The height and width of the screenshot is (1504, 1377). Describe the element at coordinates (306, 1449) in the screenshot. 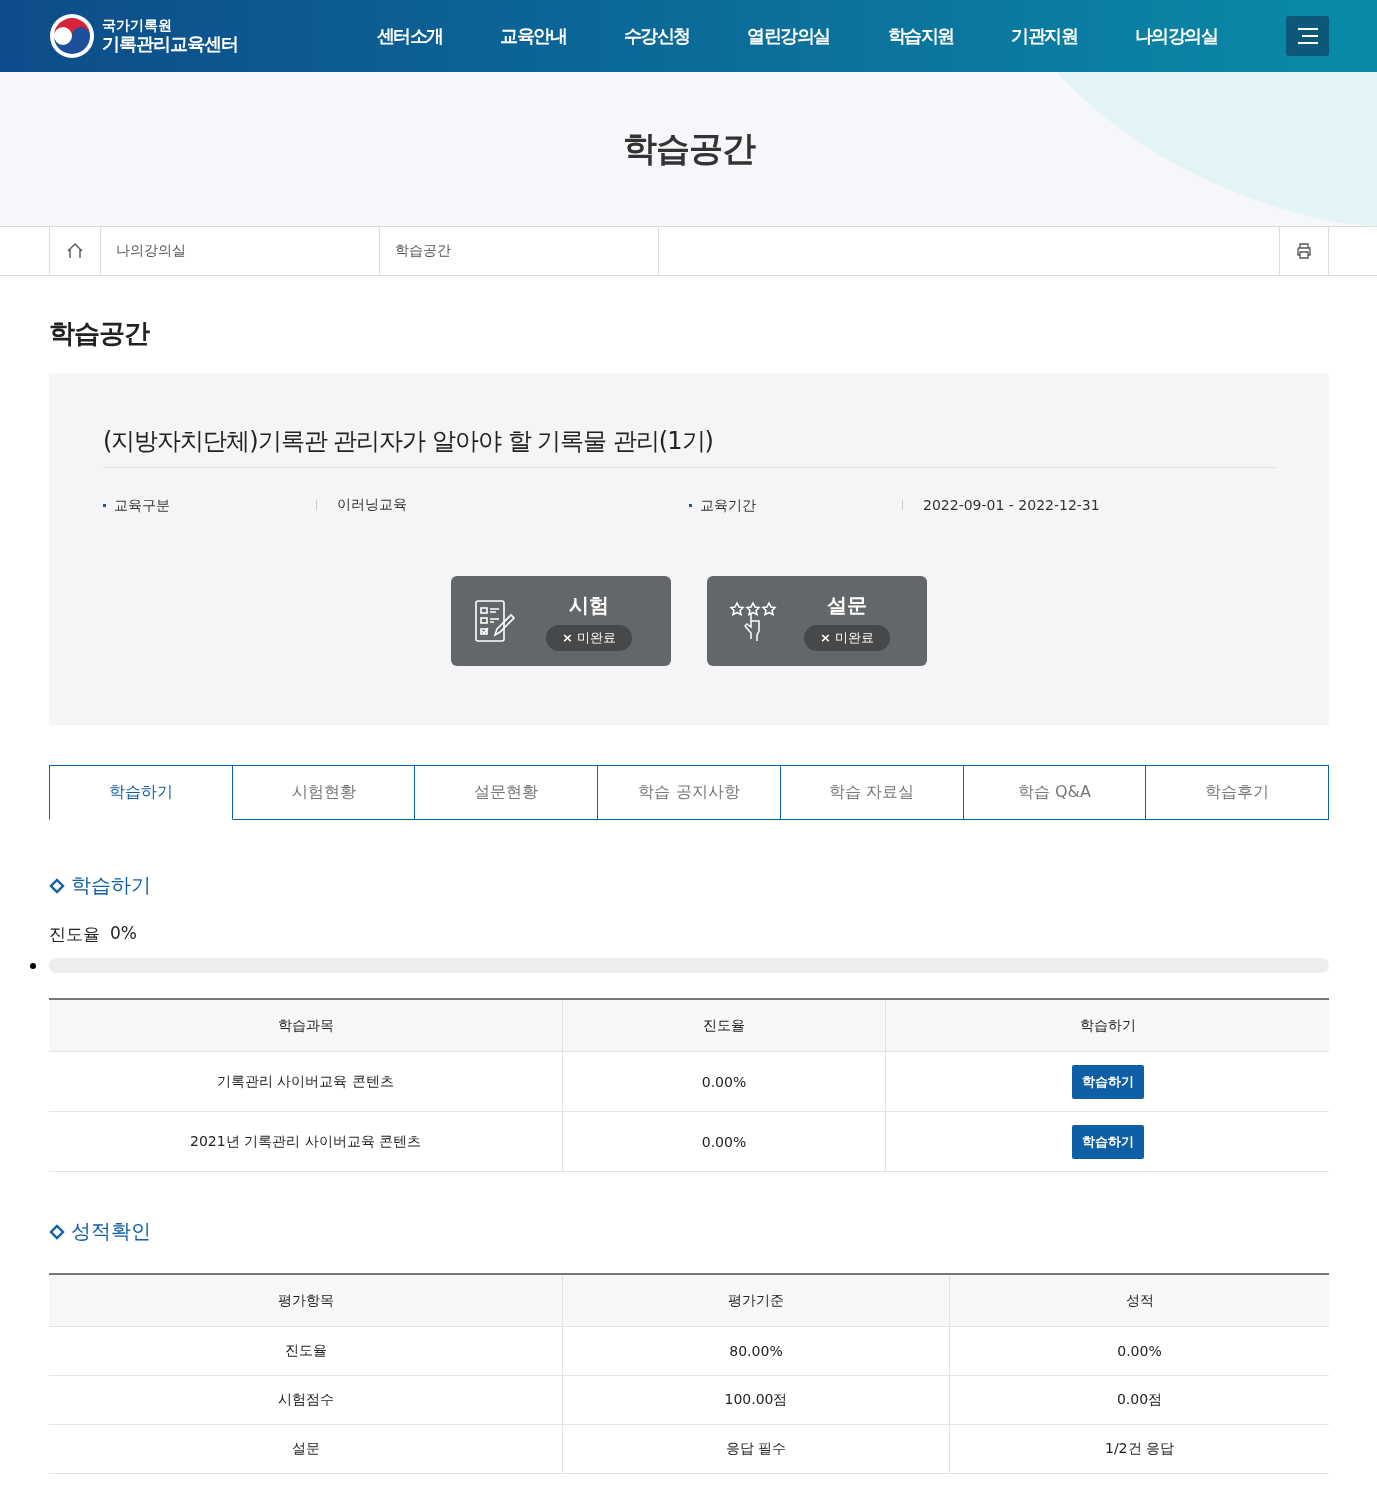

I see `table-cell: 설문` at that location.